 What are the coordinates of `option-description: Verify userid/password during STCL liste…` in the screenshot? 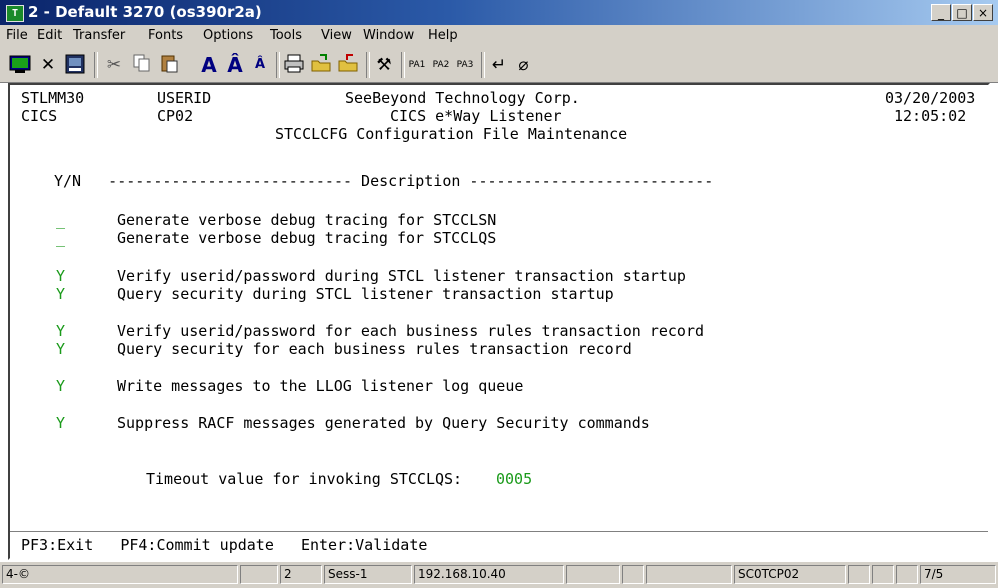 It's located at (401, 276).